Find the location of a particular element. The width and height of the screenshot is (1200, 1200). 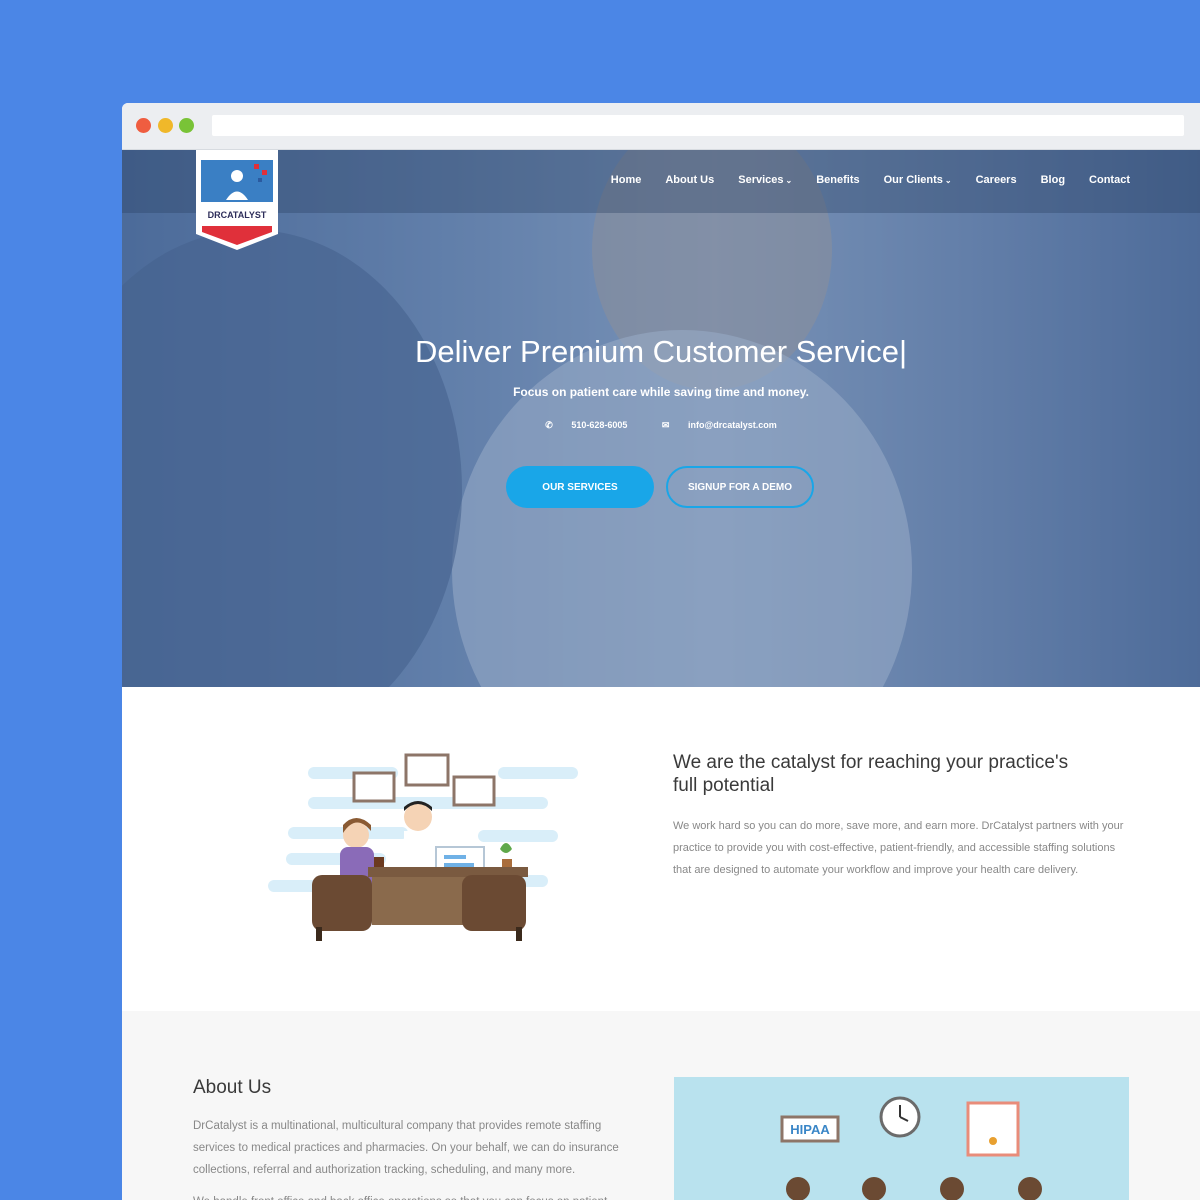

nav-item-label: Home is located at coordinates (626, 180).